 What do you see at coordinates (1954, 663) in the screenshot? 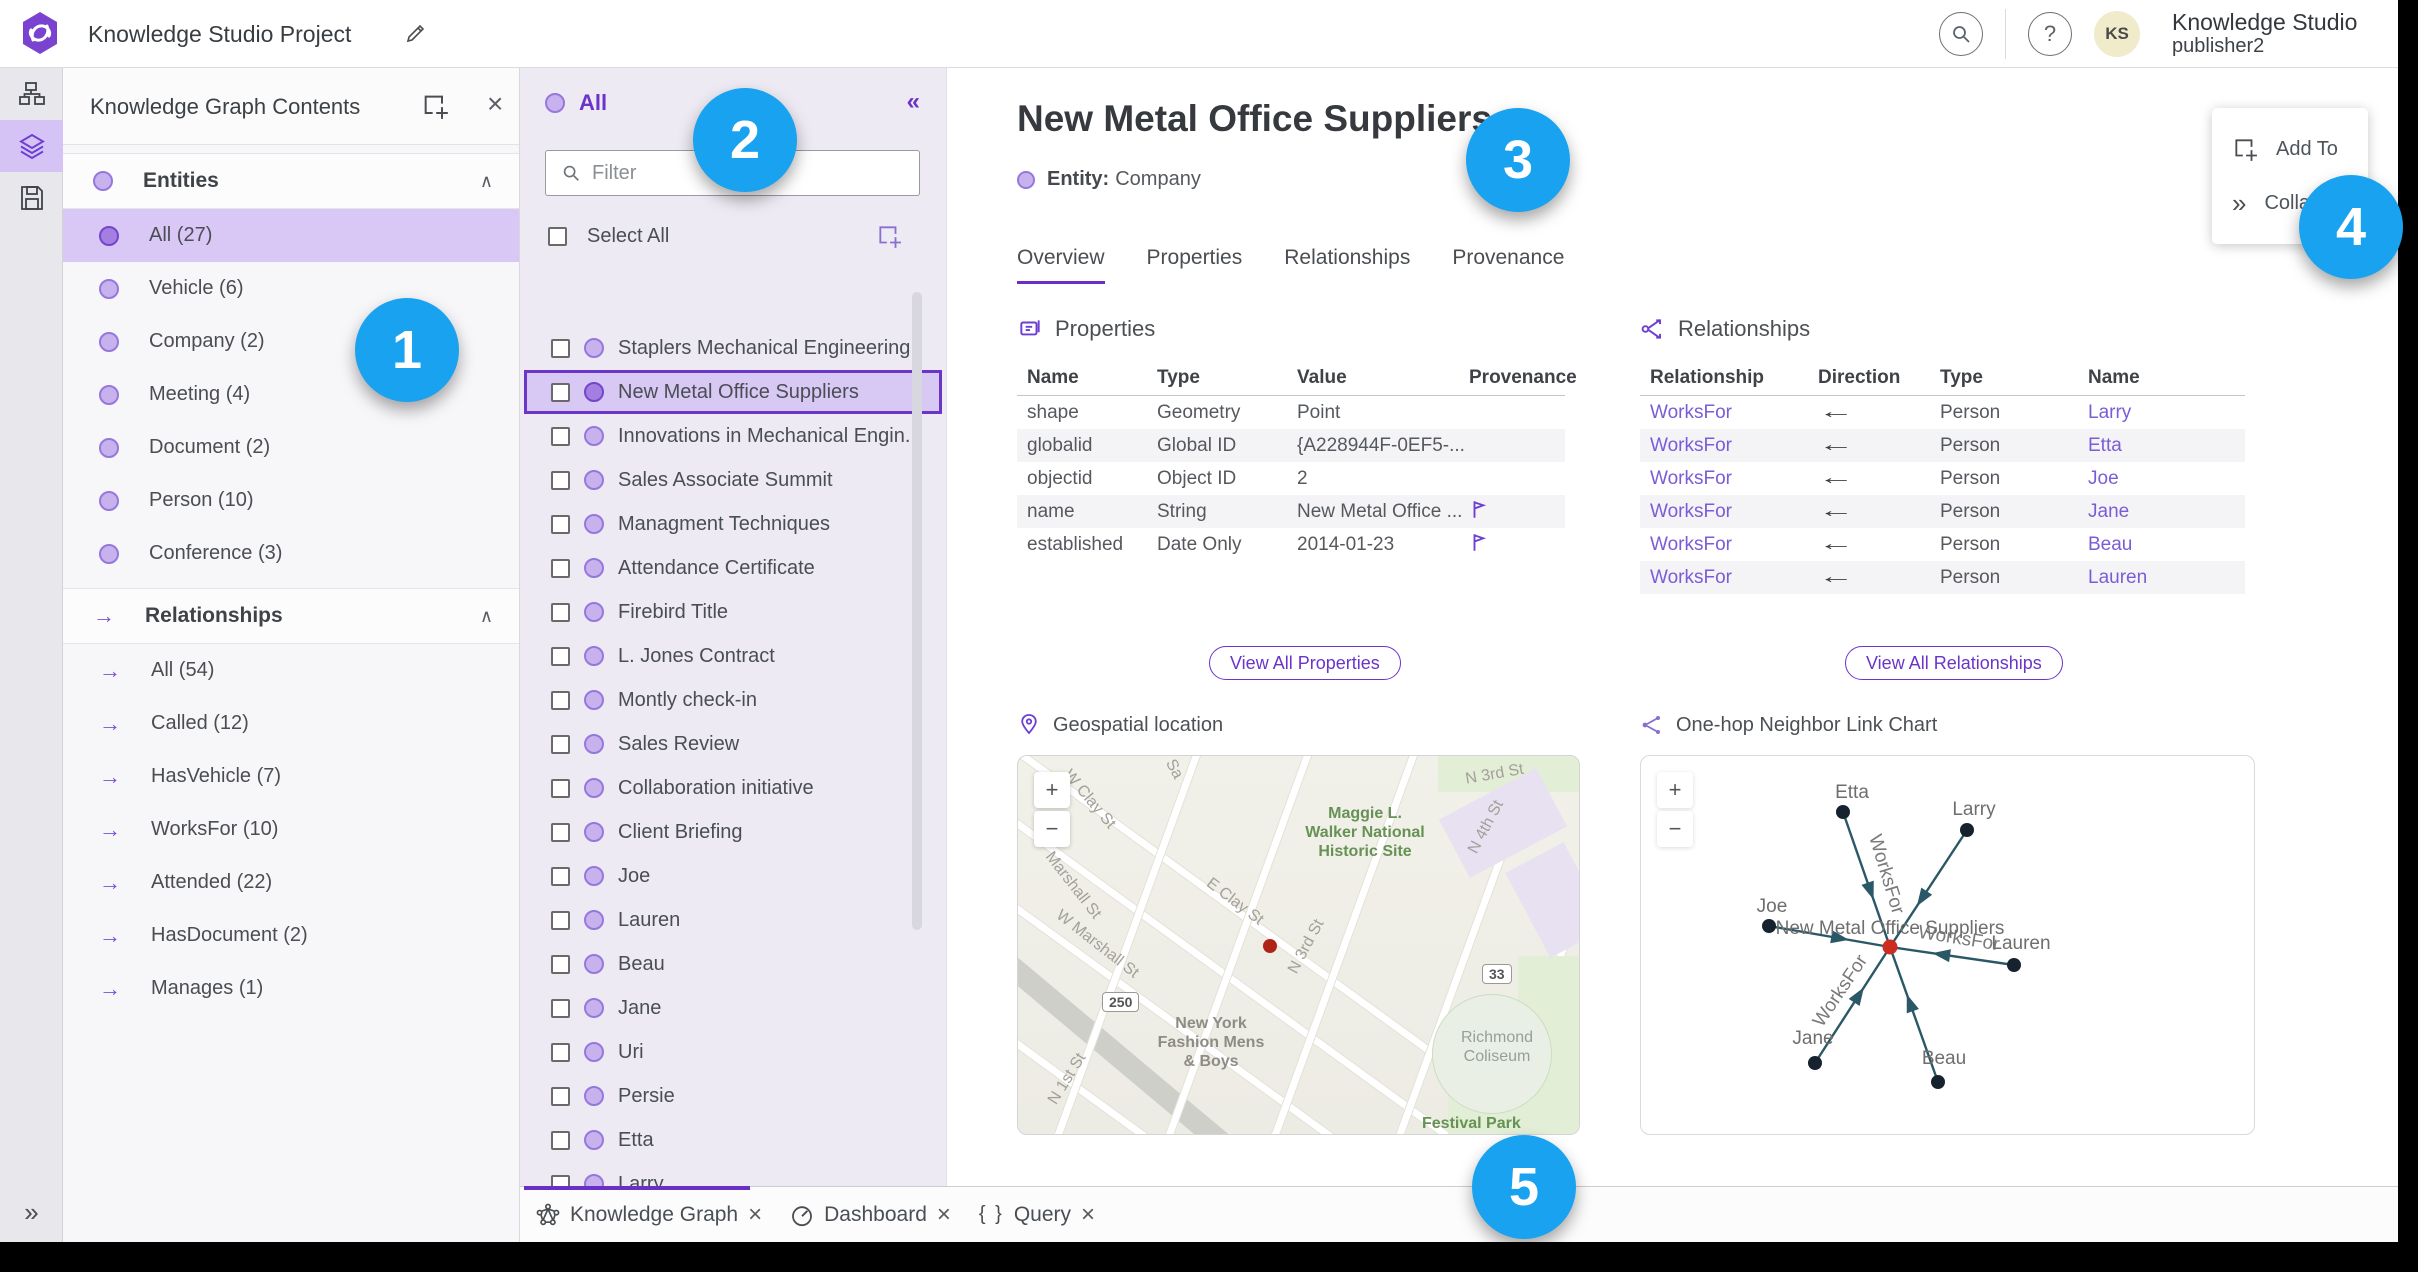
I see `view-all-relationships-button: View All Relationships` at bounding box center [1954, 663].